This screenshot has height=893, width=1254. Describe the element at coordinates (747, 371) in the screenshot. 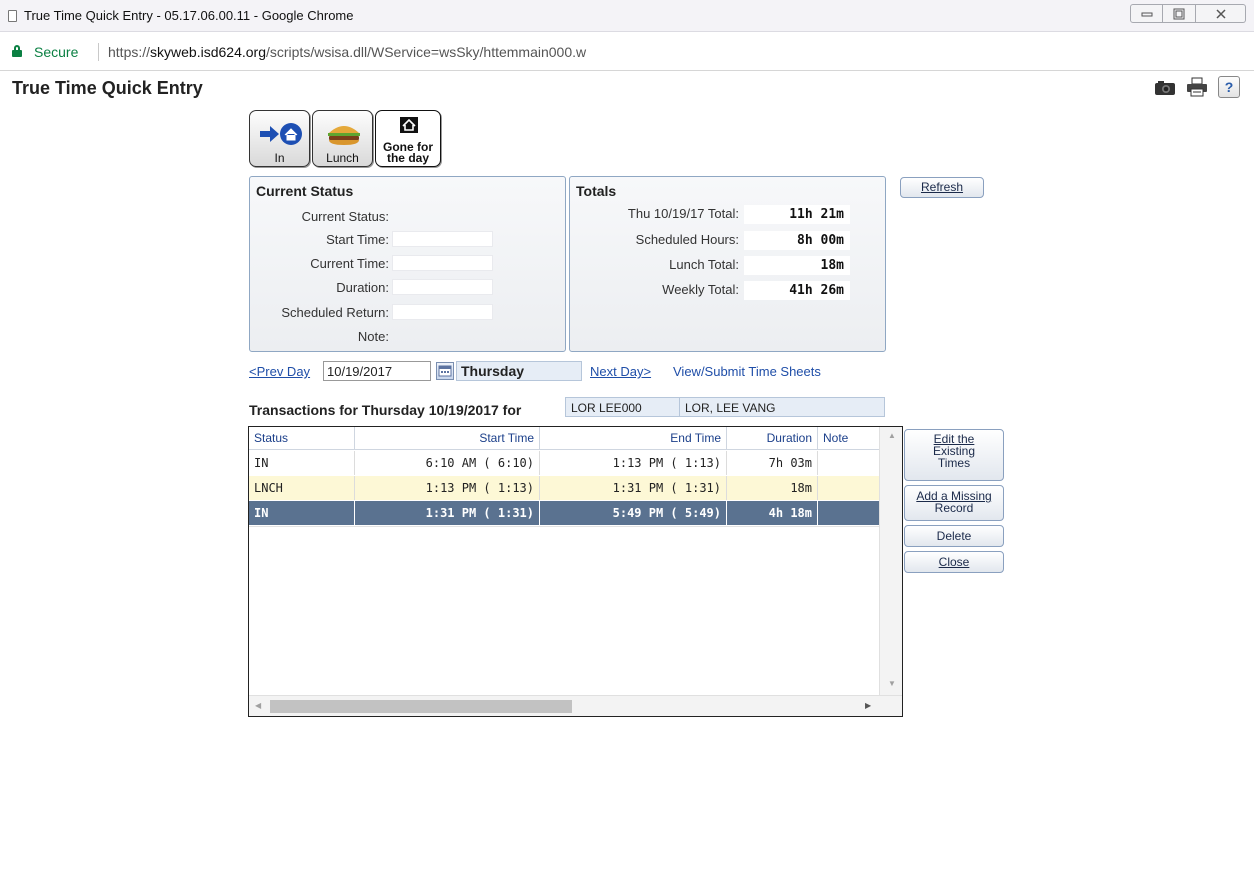

I see `view-timesheets-link: View/Submit Time Sheets` at that location.